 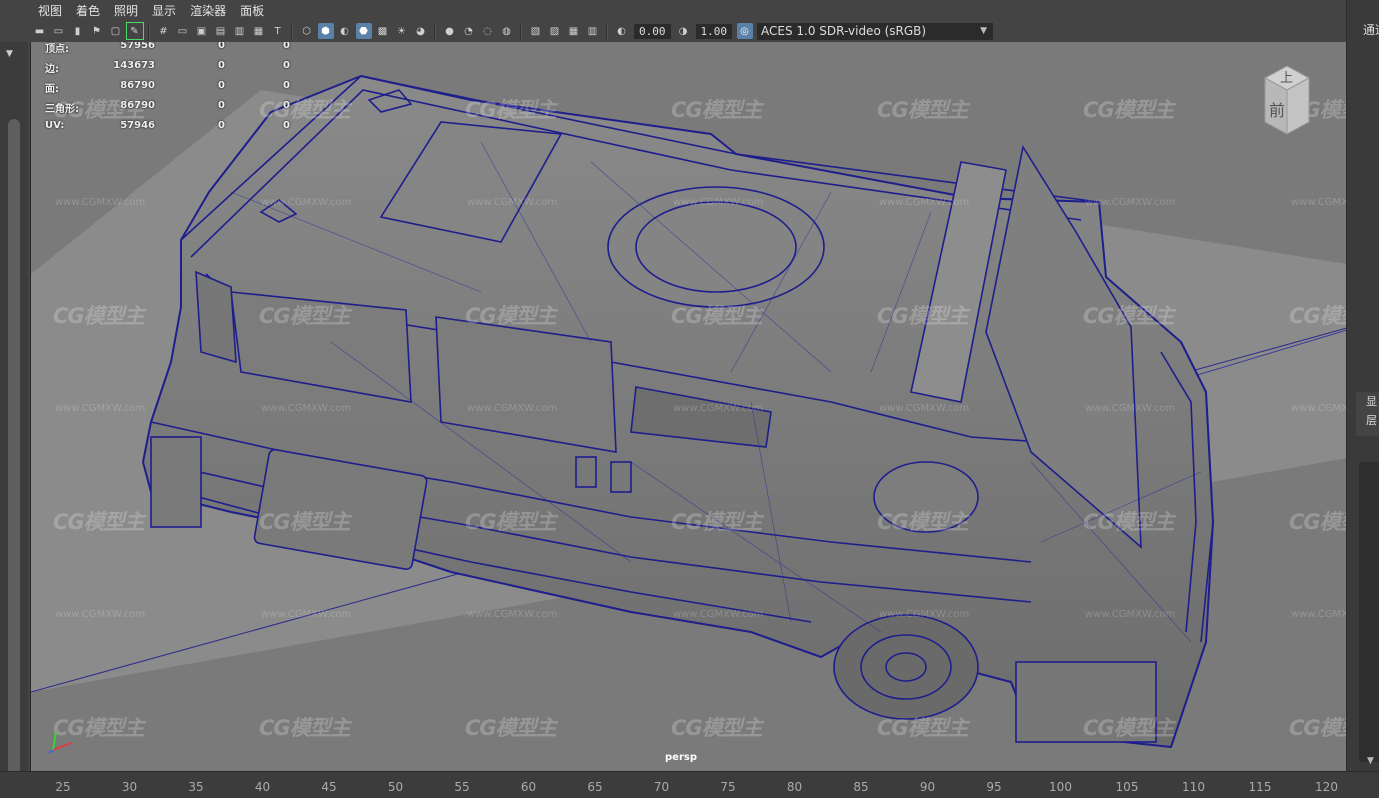 What do you see at coordinates (329, 787) in the screenshot?
I see `timeline-tick: 45` at bounding box center [329, 787].